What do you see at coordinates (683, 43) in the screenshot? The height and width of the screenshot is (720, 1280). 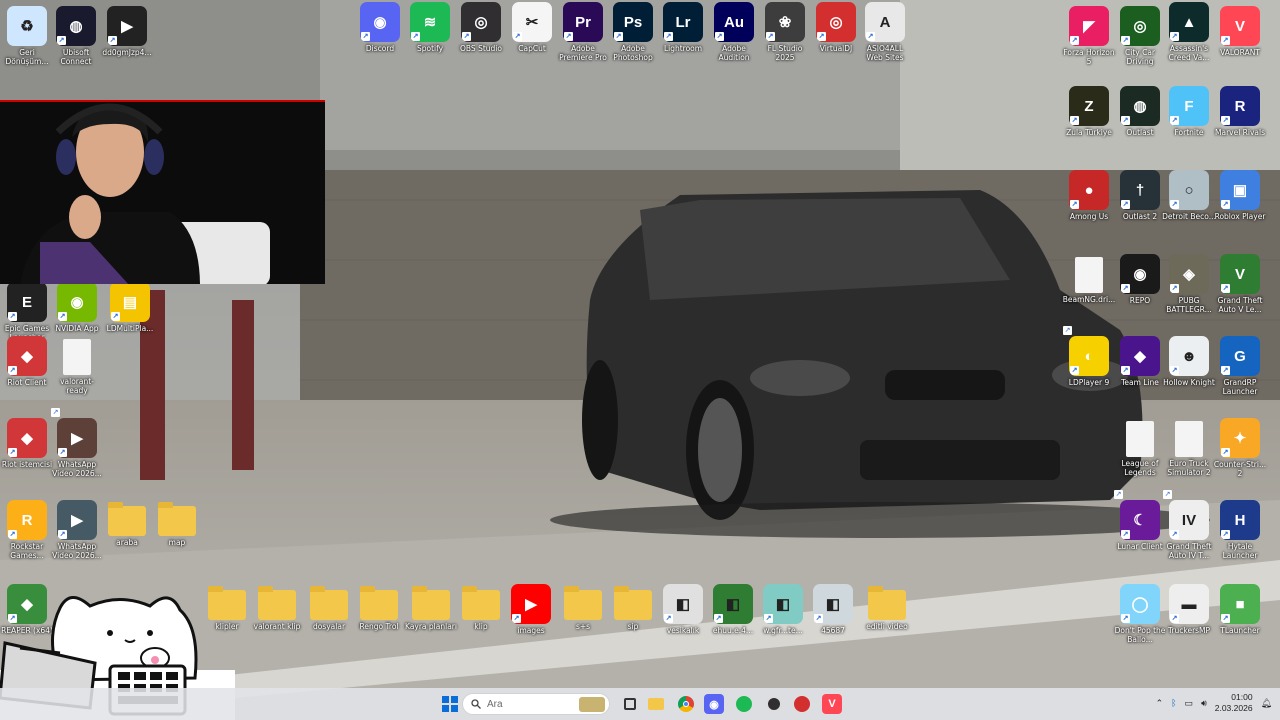 I see `desktop-icon: Lr ↗ Lightroom` at bounding box center [683, 43].